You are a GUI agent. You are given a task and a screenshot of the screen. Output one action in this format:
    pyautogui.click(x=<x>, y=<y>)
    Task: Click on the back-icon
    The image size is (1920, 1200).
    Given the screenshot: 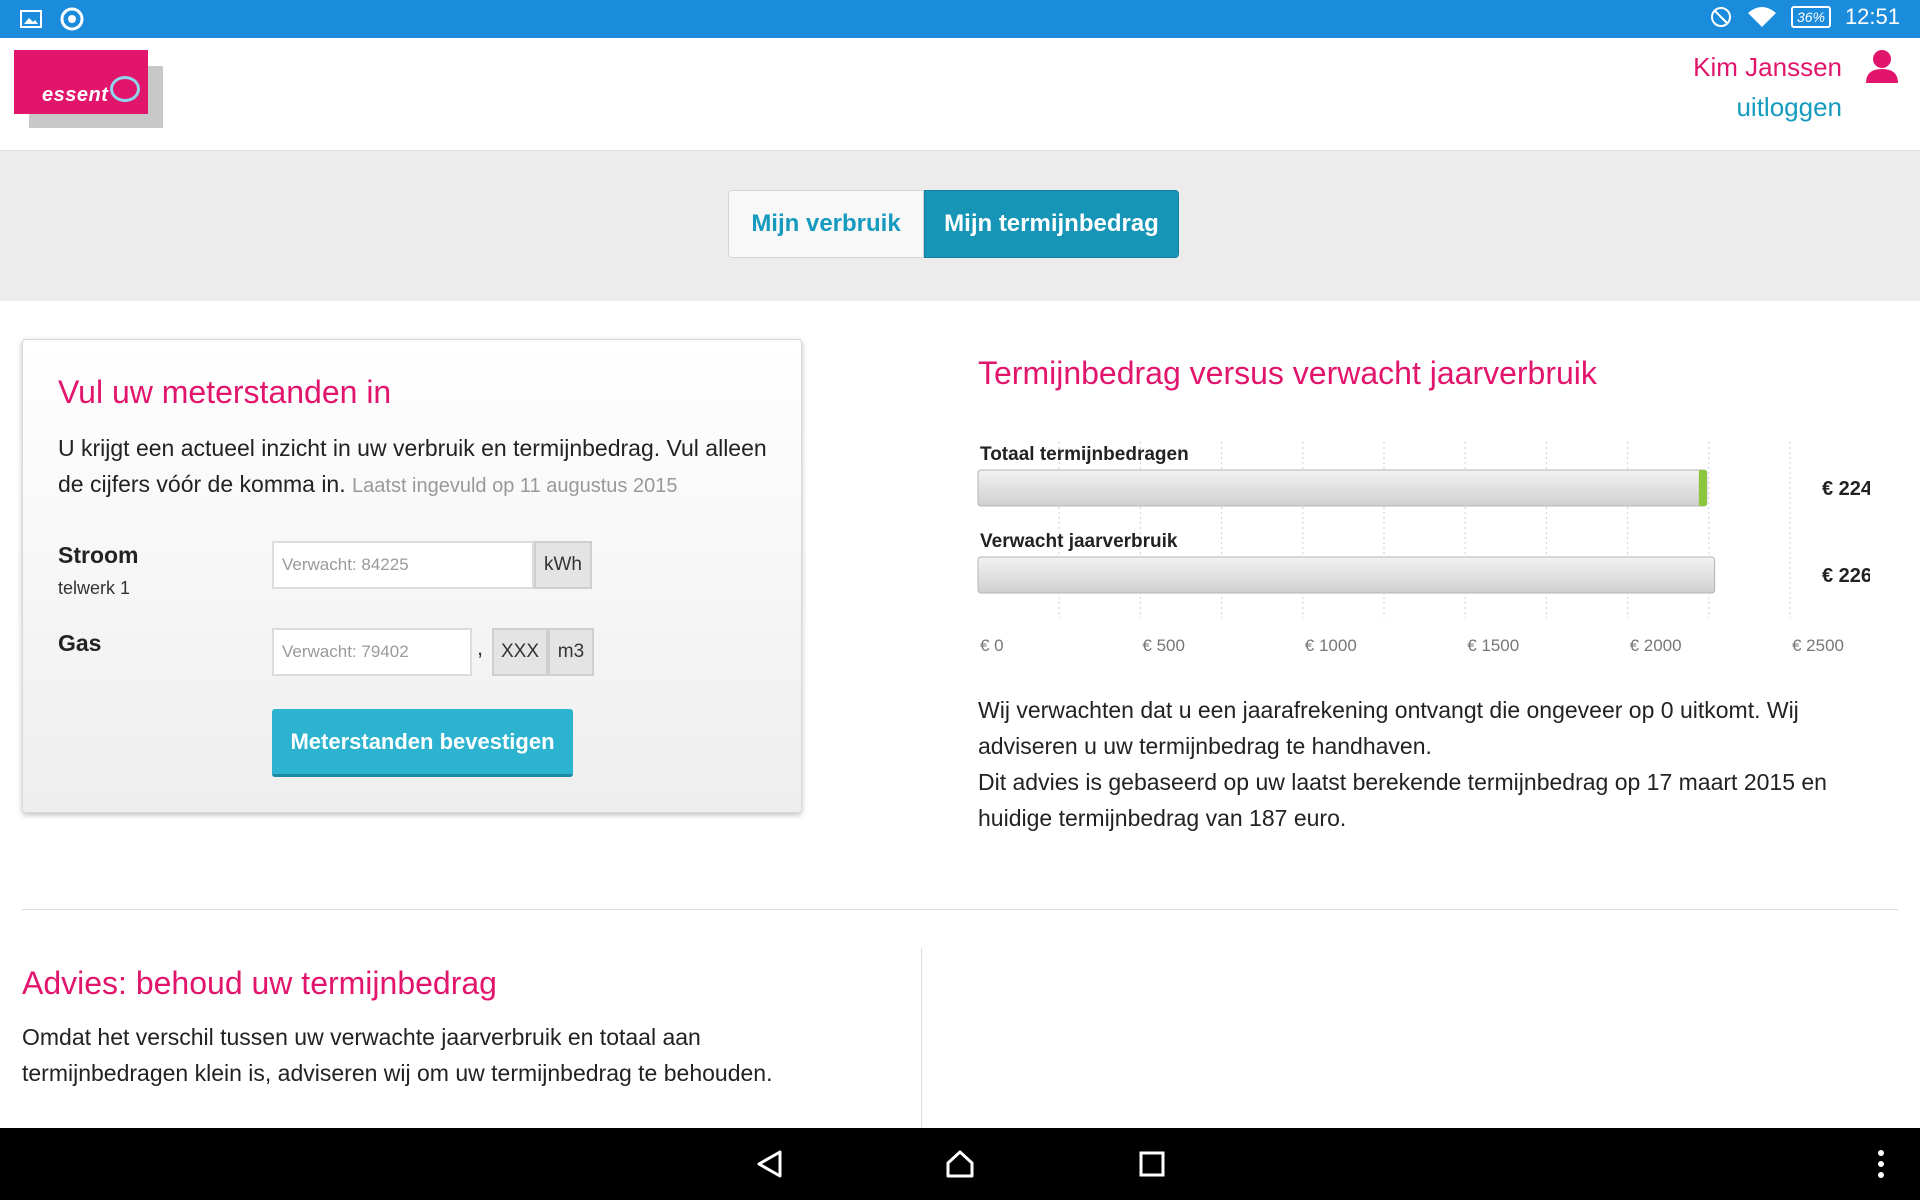 What is the action you would take?
    pyautogui.click(x=769, y=1164)
    